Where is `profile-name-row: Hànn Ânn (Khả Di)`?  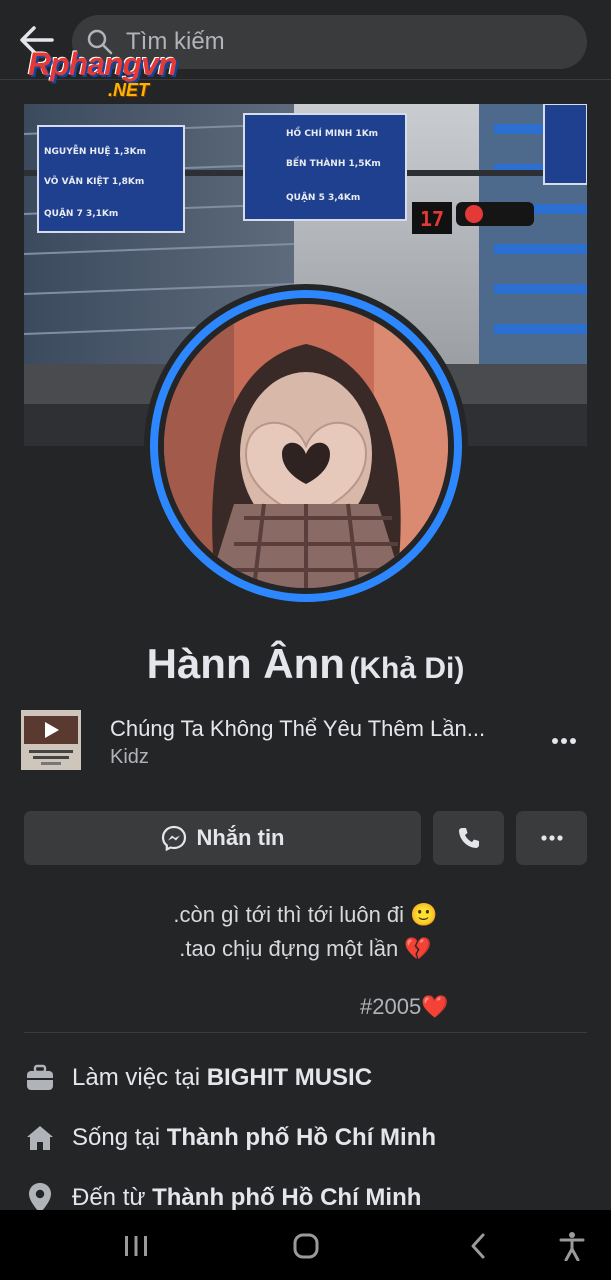
profile-name-row: Hànn Ânn (Khả Di) is located at coordinates (305, 664).